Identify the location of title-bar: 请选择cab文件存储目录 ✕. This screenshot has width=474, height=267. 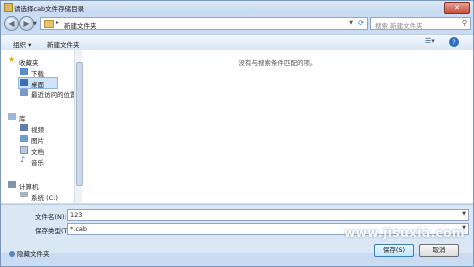
(237, 7).